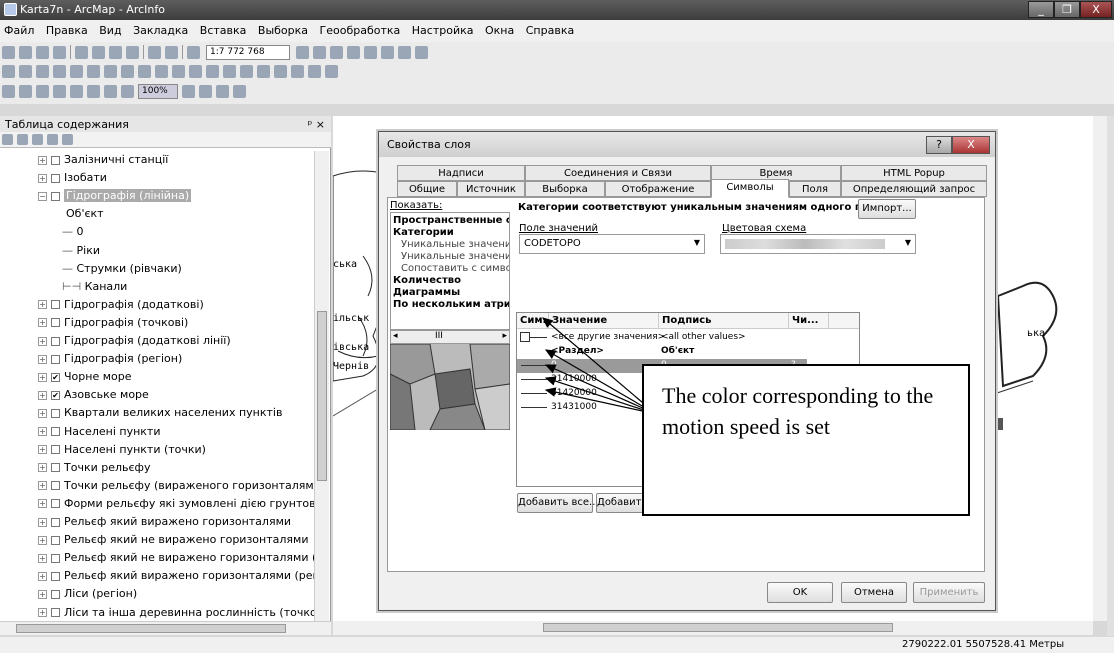 The image size is (1114, 653). Describe the element at coordinates (599, 366) in the screenshot. I see `annotation-arrows` at that location.